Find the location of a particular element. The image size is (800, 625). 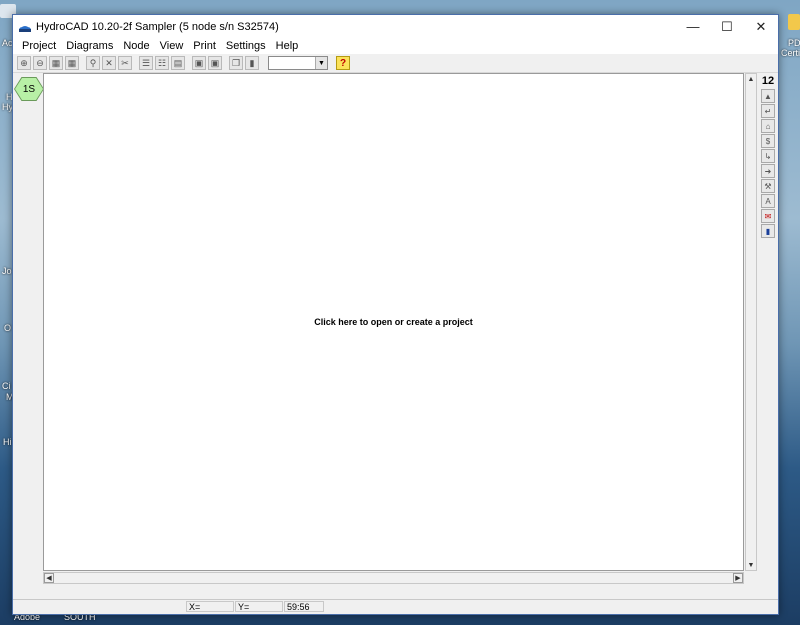

chevron-down-icon: ▼ is located at coordinates (321, 63).